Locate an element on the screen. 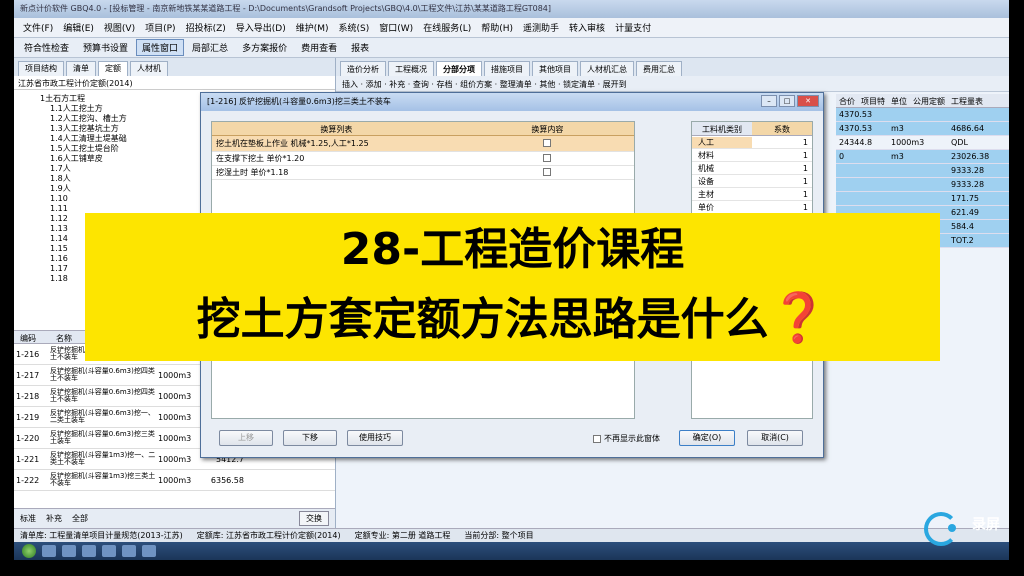 The height and width of the screenshot is (576, 1024). bill-grid-header: 合价 项目特 单位 公用定额 工程量表 is located at coordinates (922, 101).